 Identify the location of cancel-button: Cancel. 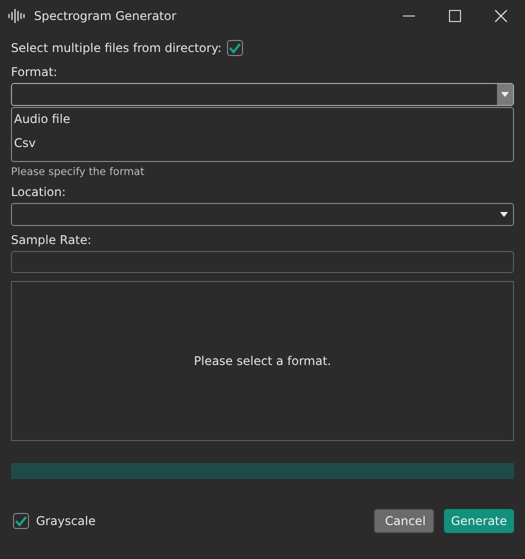
(404, 521).